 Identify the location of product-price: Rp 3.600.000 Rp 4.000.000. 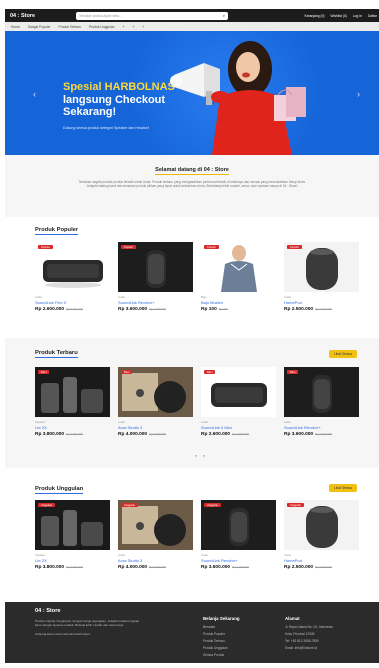
(155, 309).